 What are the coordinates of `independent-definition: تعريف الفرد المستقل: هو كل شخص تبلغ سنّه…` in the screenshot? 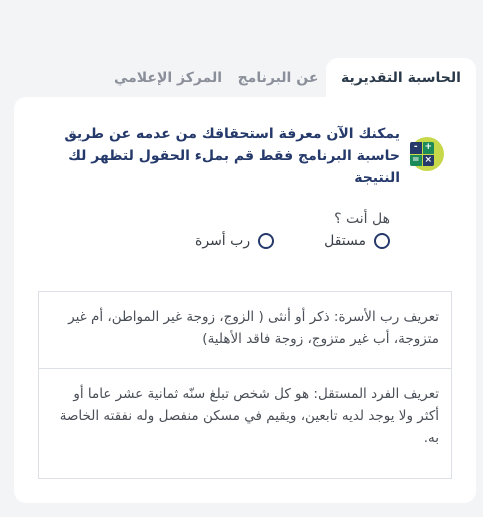 It's located at (249, 416).